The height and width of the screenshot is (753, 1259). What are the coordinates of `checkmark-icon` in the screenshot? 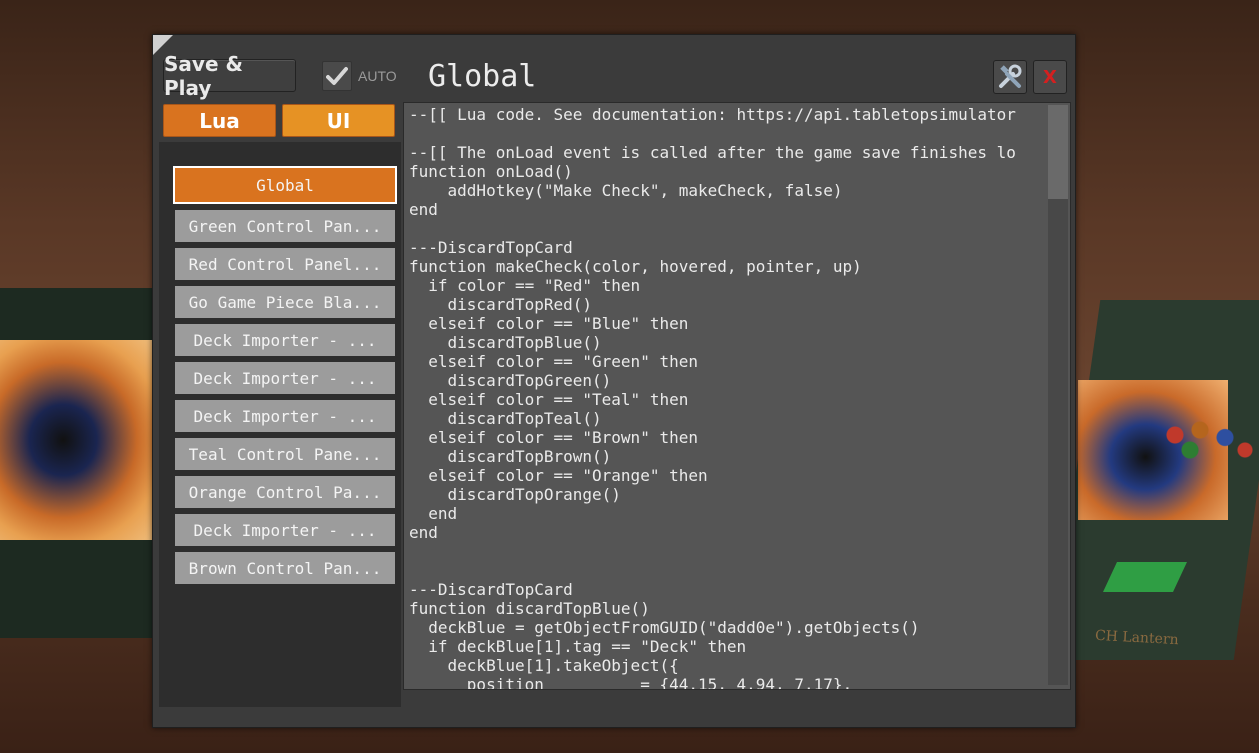 It's located at (337, 76).